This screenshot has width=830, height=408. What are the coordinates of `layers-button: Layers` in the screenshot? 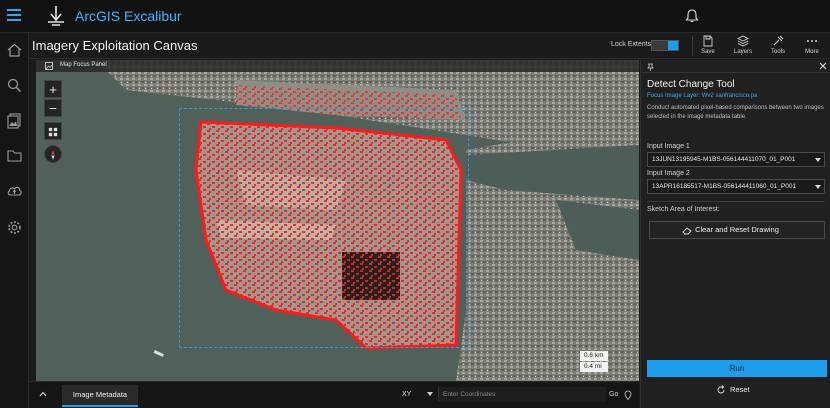 It's located at (743, 45).